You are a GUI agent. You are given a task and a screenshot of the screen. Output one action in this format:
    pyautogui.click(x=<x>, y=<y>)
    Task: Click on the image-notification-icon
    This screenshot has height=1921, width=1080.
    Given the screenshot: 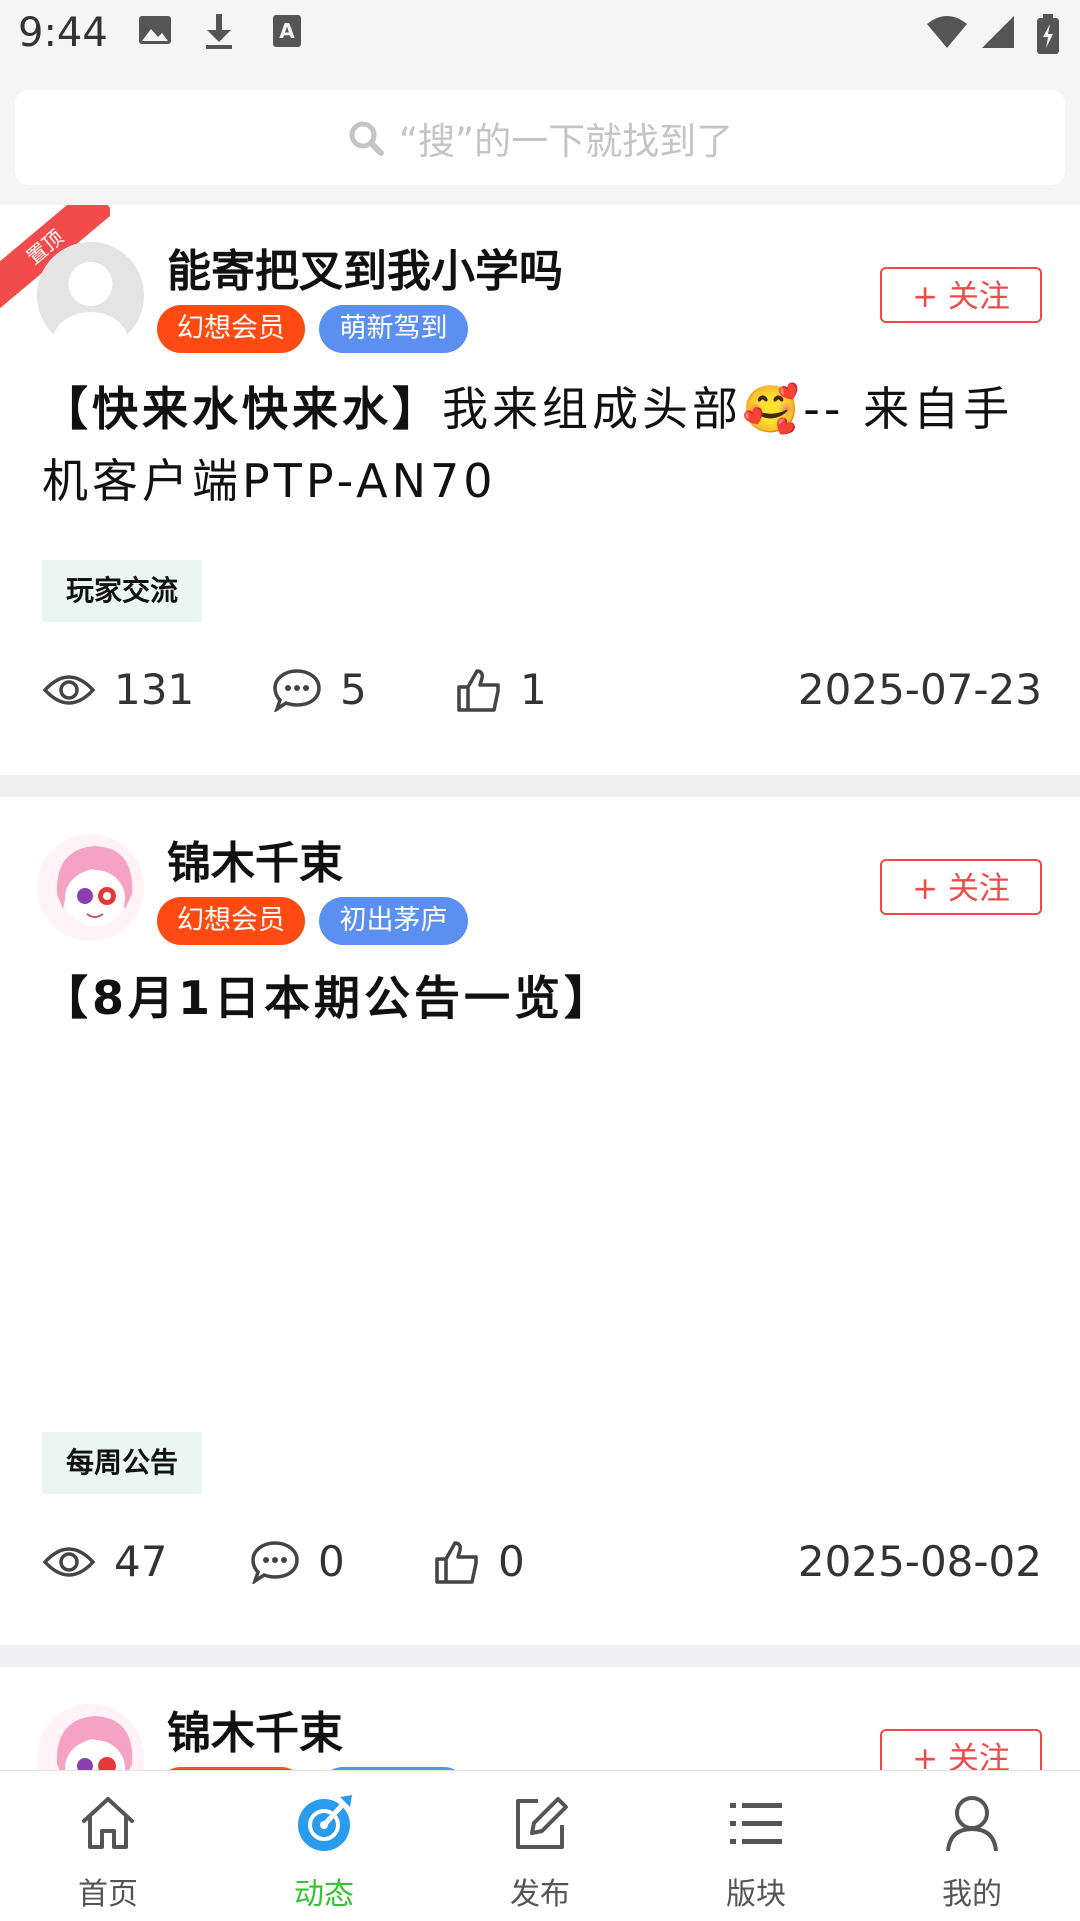 What is the action you would take?
    pyautogui.click(x=155, y=30)
    